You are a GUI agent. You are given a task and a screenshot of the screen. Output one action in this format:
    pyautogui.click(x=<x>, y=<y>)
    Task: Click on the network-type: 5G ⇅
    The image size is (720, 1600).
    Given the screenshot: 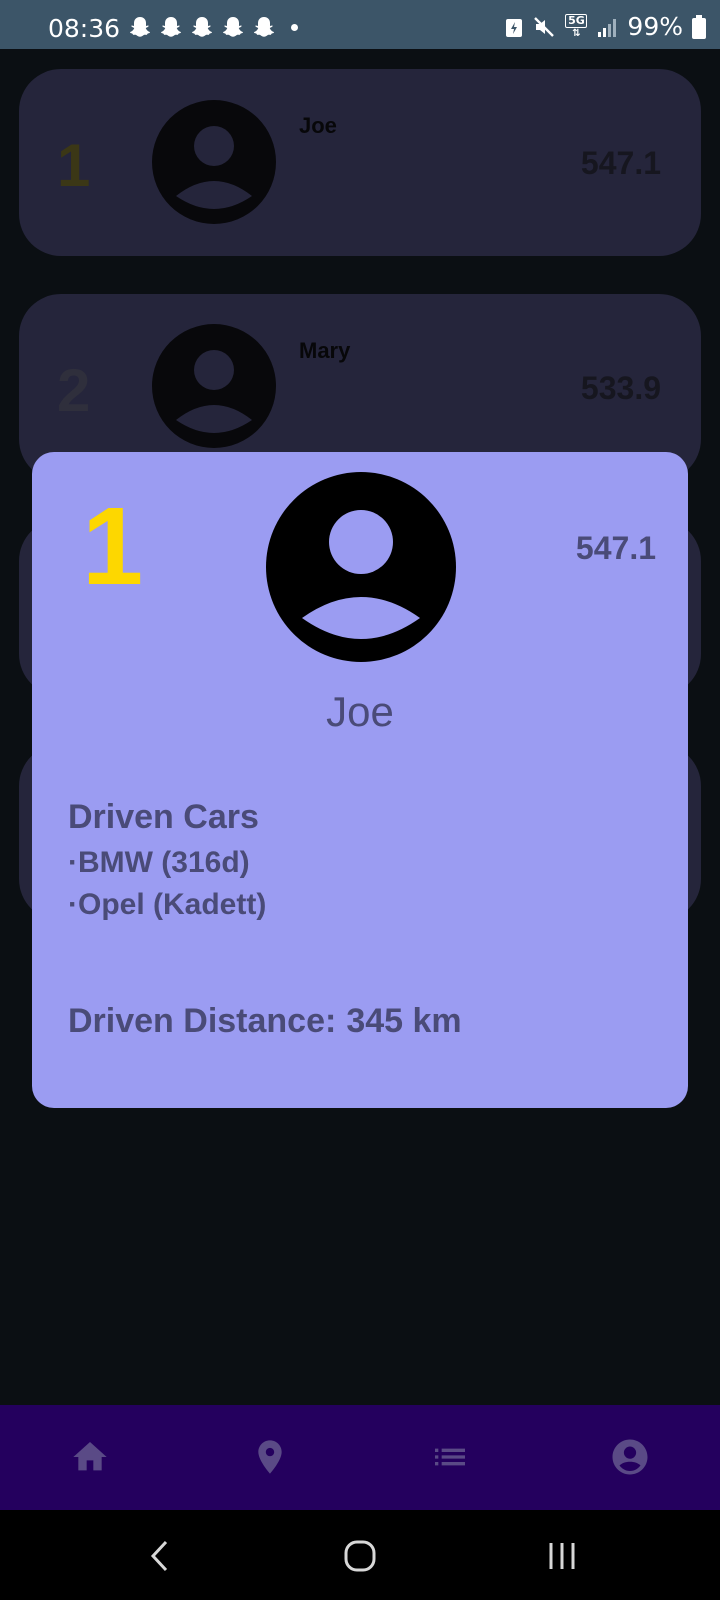 What is the action you would take?
    pyautogui.click(x=576, y=26)
    